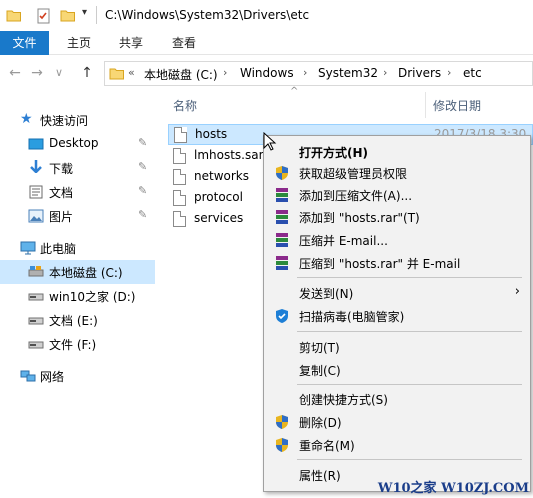 Image resolution: width=533 pixels, height=498 pixels. What do you see at coordinates (184, 43) in the screenshot?
I see `tab-view: 查看` at bounding box center [184, 43].